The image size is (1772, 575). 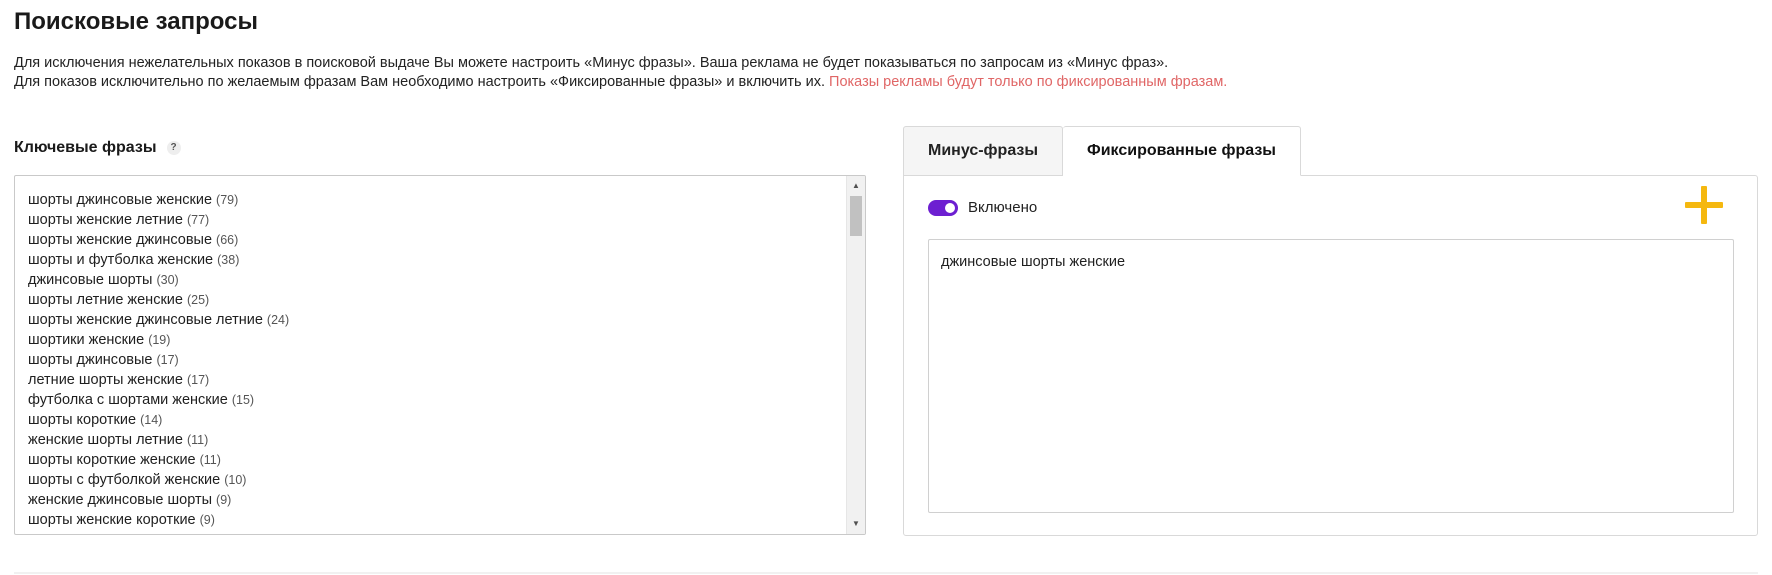 What do you see at coordinates (90, 280) in the screenshot?
I see `keyword-phrase: джинсовые шорты` at bounding box center [90, 280].